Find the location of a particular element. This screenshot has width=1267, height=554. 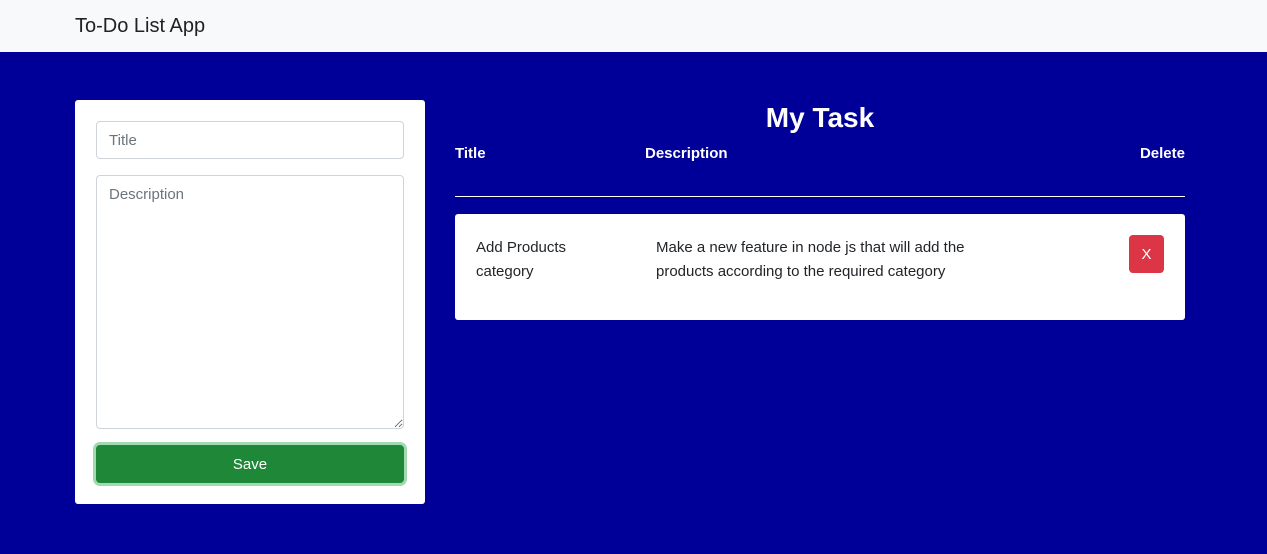

title-input is located at coordinates (250, 140).